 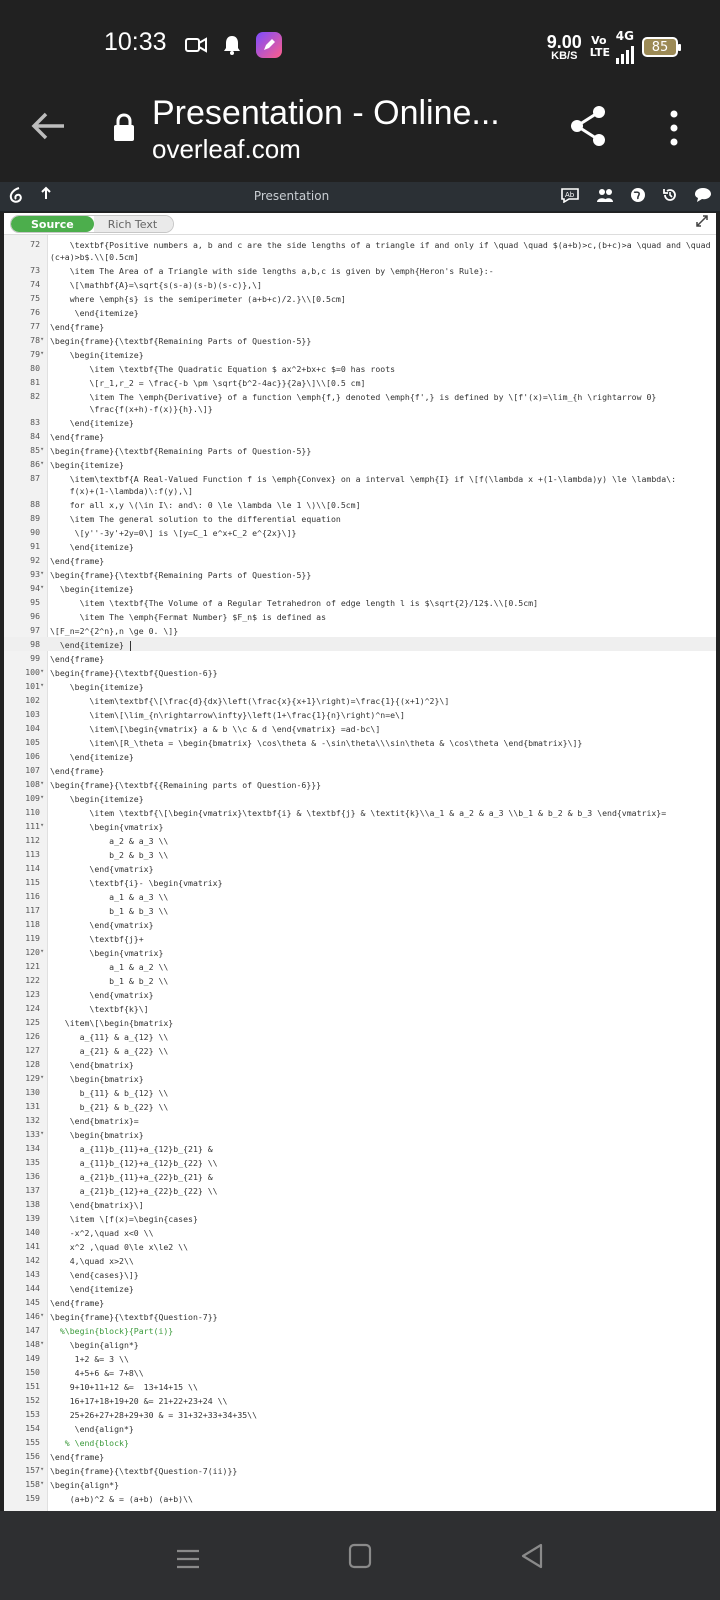 I want to click on code-line: 76 \end{itemize}, so click(x=360, y=312).